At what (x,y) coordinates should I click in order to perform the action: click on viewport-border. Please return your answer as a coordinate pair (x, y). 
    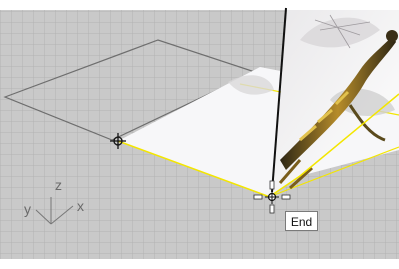
    Looking at the image, I should click on (199, 264).